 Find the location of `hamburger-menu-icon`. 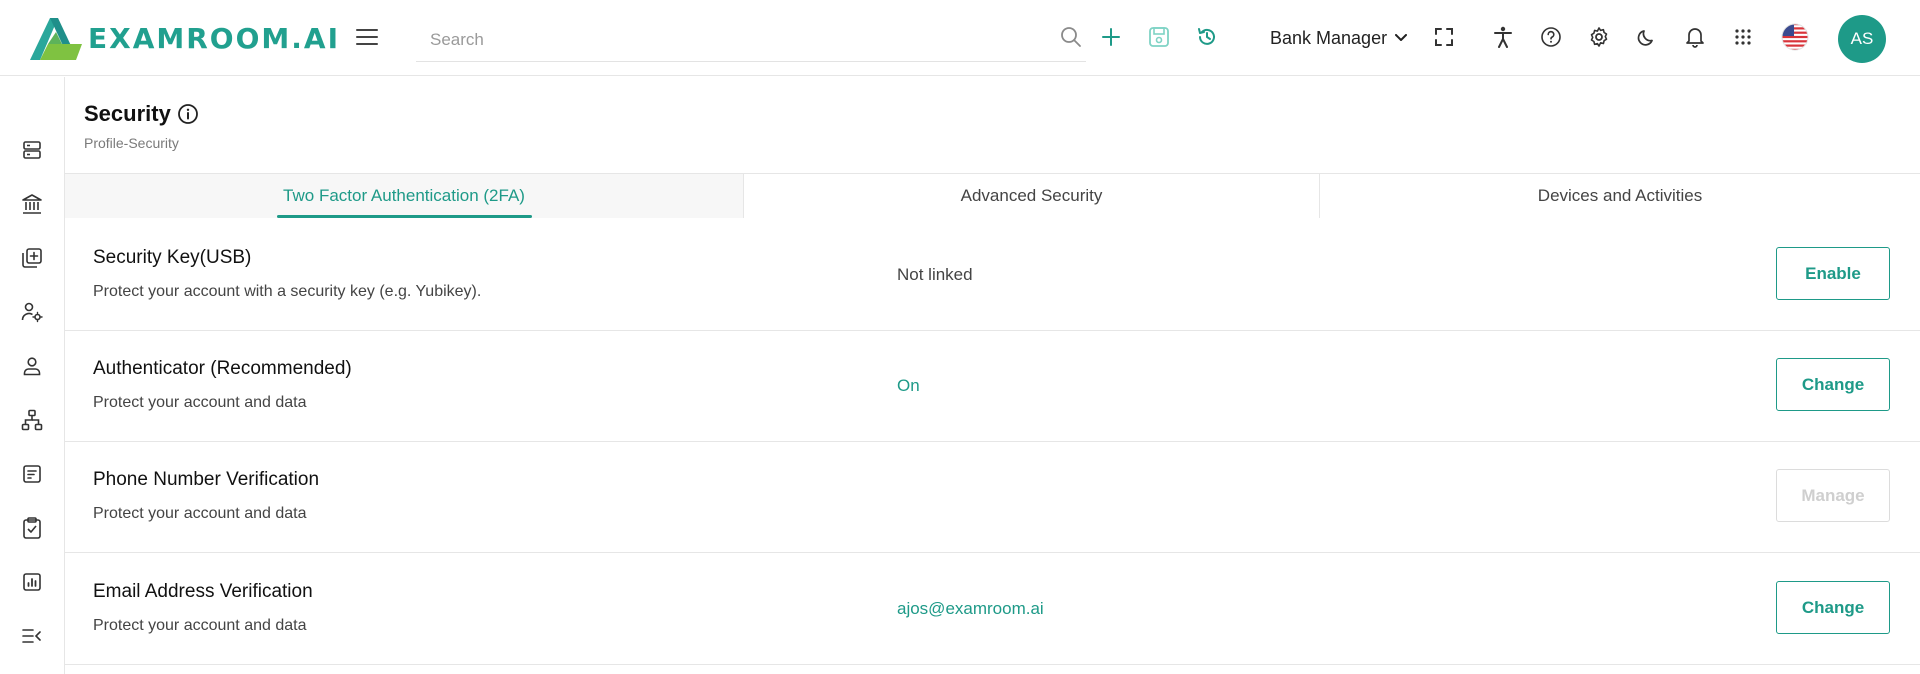

hamburger-menu-icon is located at coordinates (367, 37).